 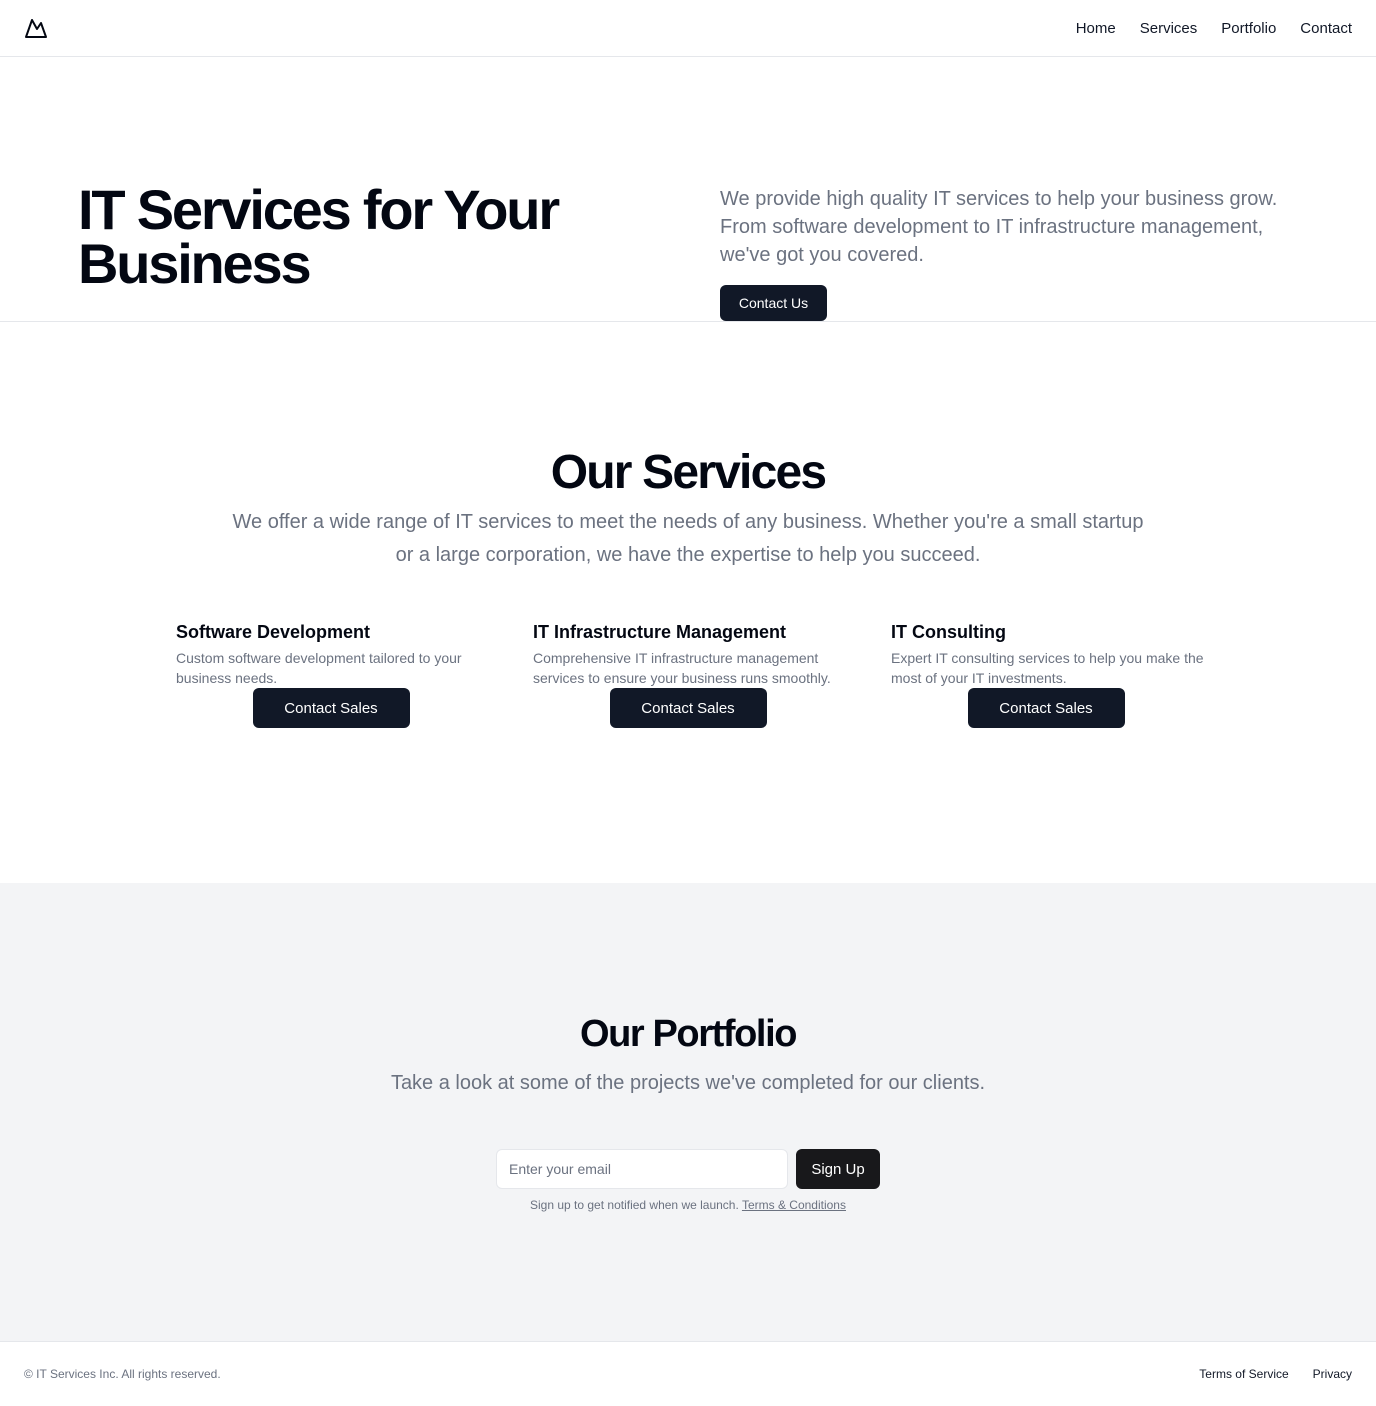 I want to click on service-title: Software Development, so click(x=273, y=632).